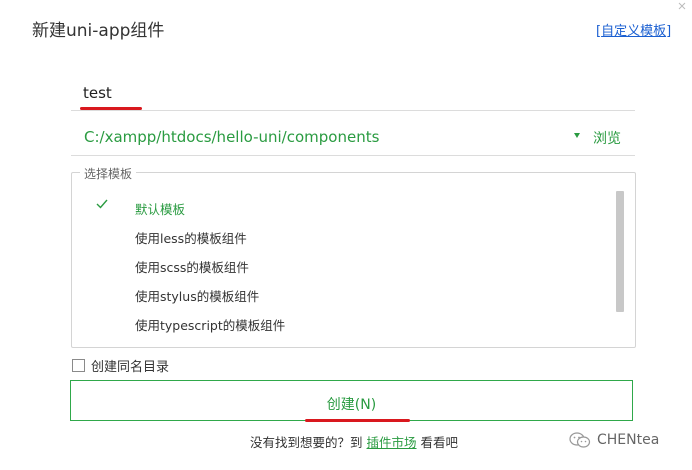  I want to click on name-input-underline, so click(353, 110).